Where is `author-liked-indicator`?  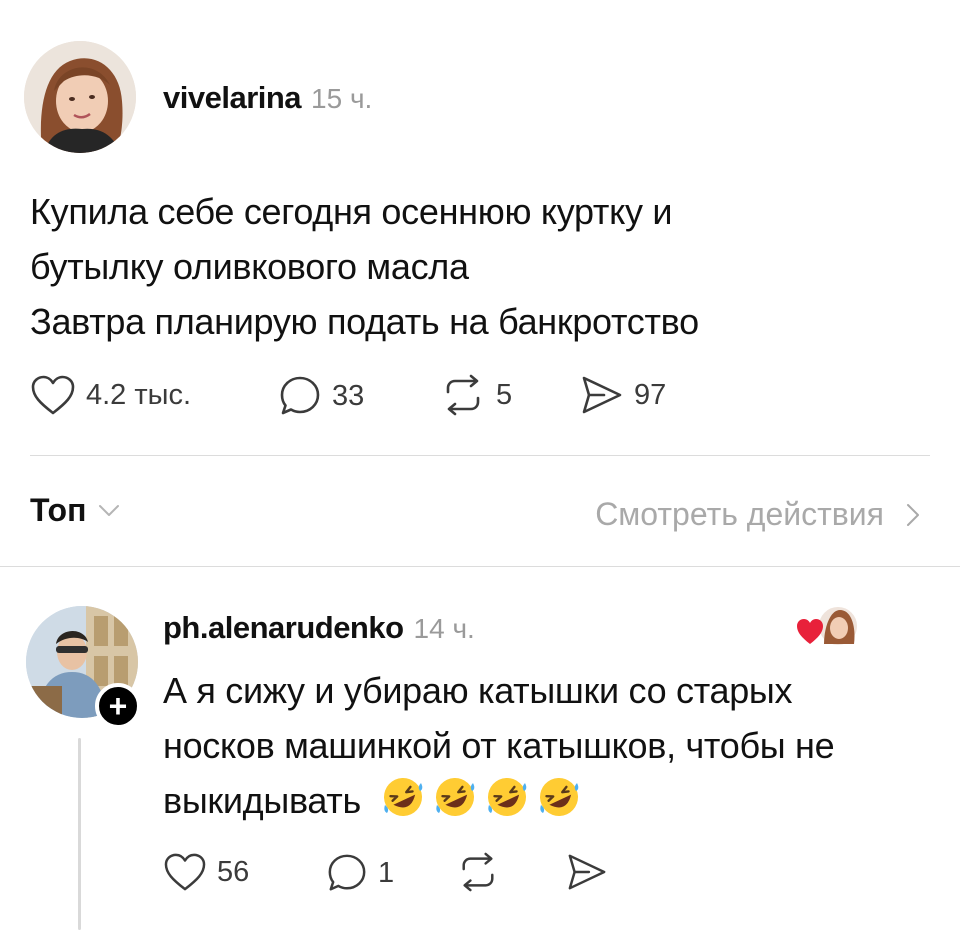
author-liked-indicator is located at coordinates (828, 627).